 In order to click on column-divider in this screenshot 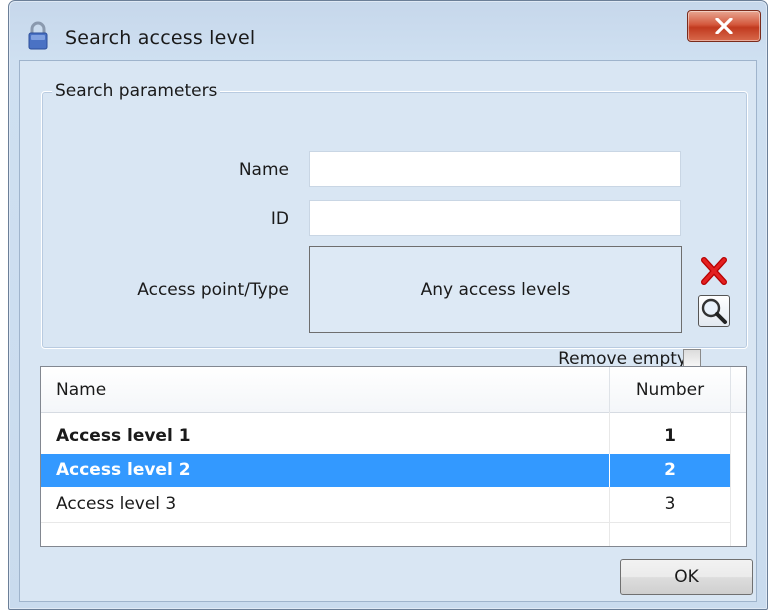, I will do `click(730, 389)`.